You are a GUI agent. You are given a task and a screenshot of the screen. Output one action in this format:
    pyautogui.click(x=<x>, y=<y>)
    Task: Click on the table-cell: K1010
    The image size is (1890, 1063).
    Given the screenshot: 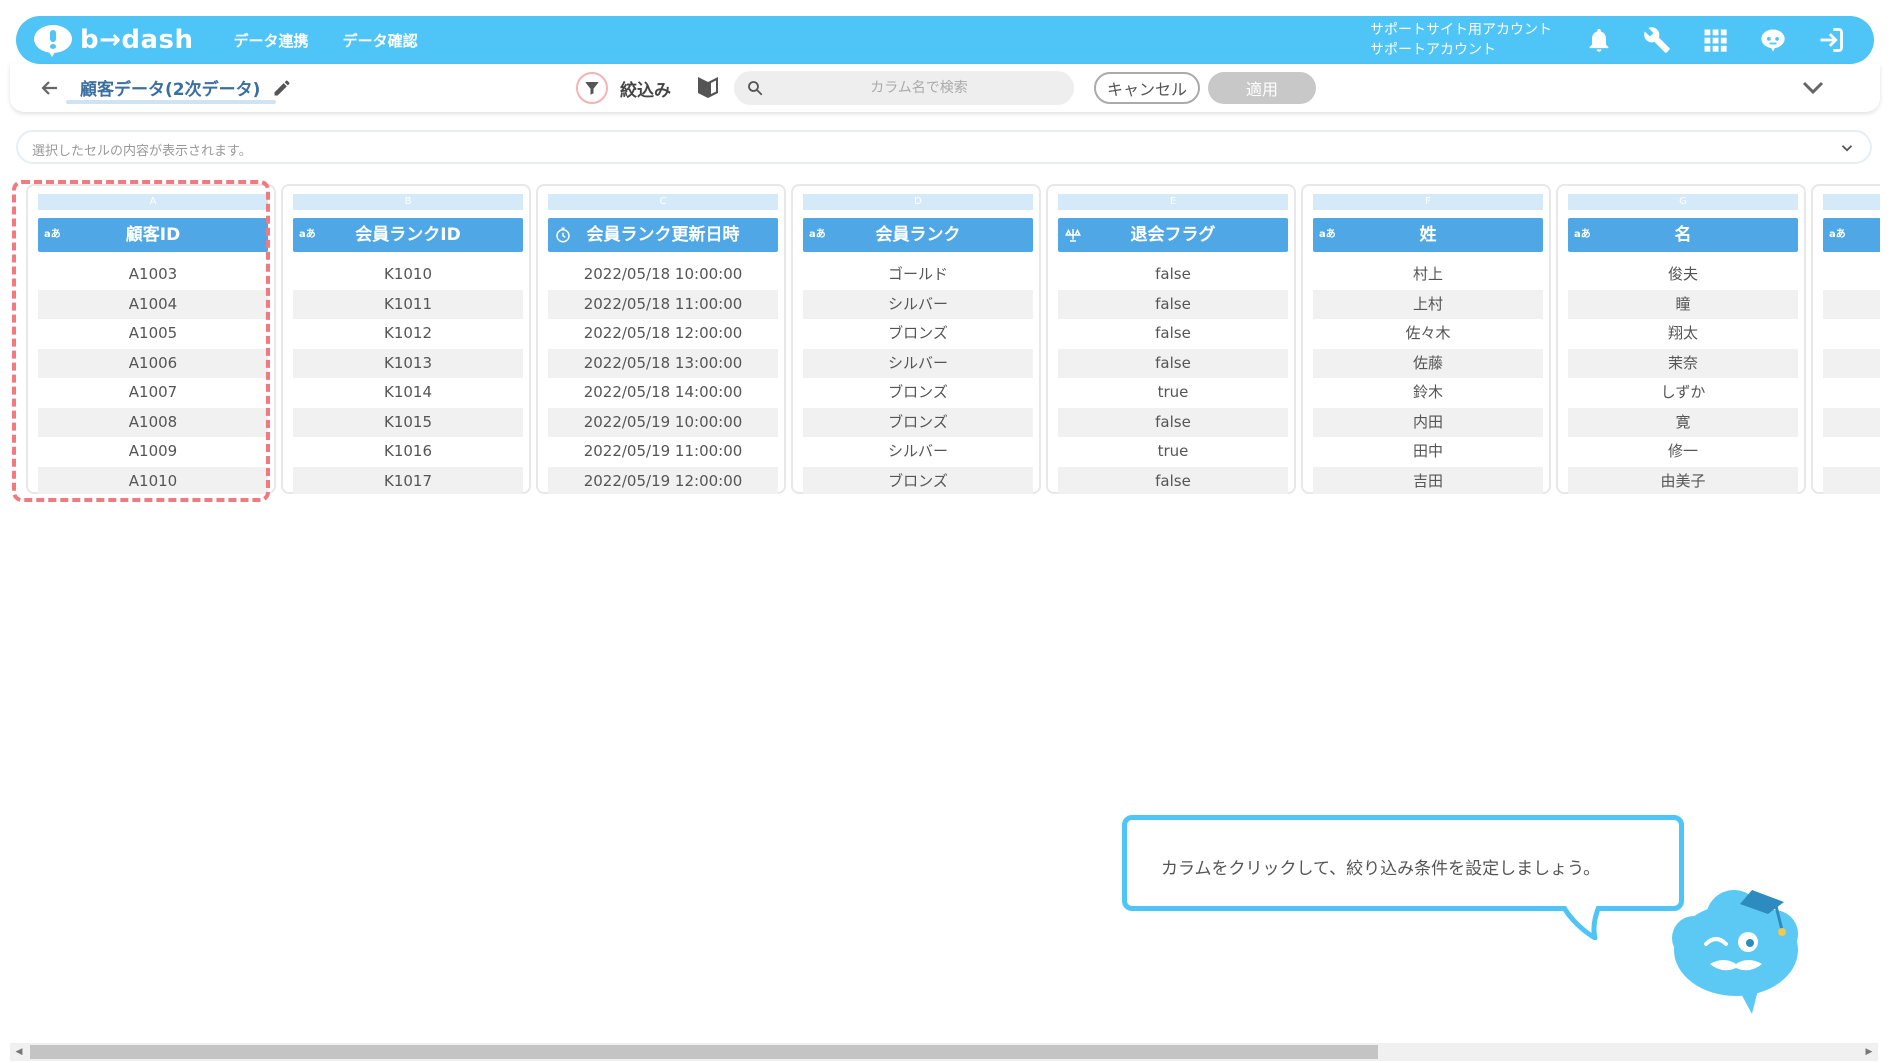 What is the action you would take?
    pyautogui.click(x=408, y=275)
    